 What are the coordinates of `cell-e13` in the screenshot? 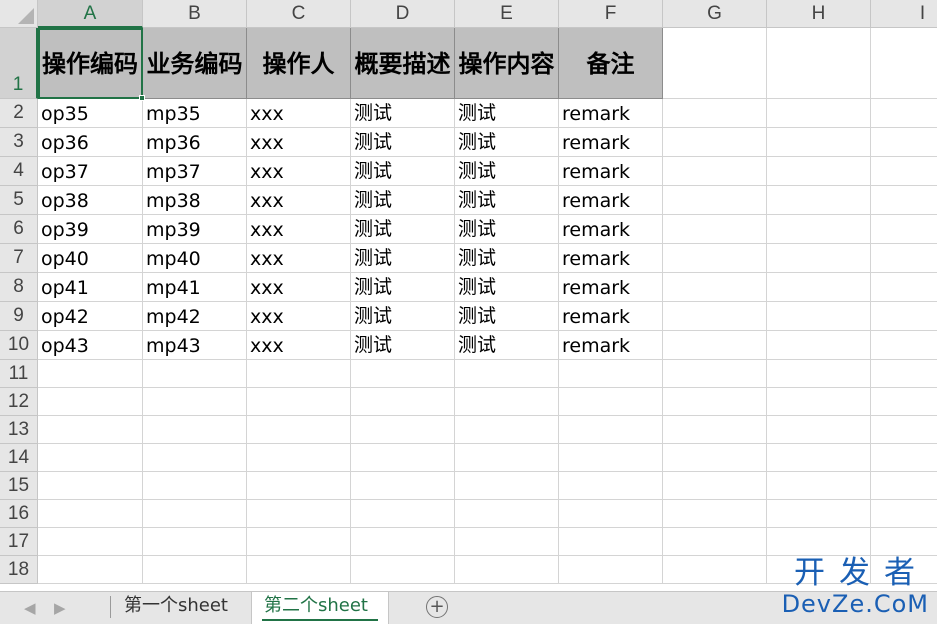 It's located at (507, 430).